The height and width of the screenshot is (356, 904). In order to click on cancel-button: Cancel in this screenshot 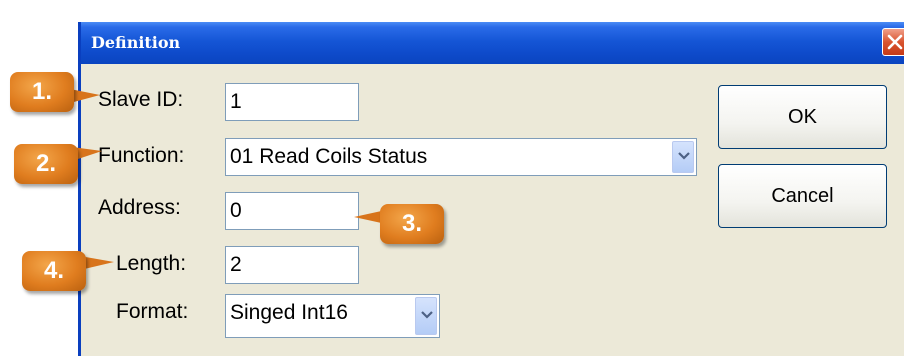, I will do `click(802, 196)`.